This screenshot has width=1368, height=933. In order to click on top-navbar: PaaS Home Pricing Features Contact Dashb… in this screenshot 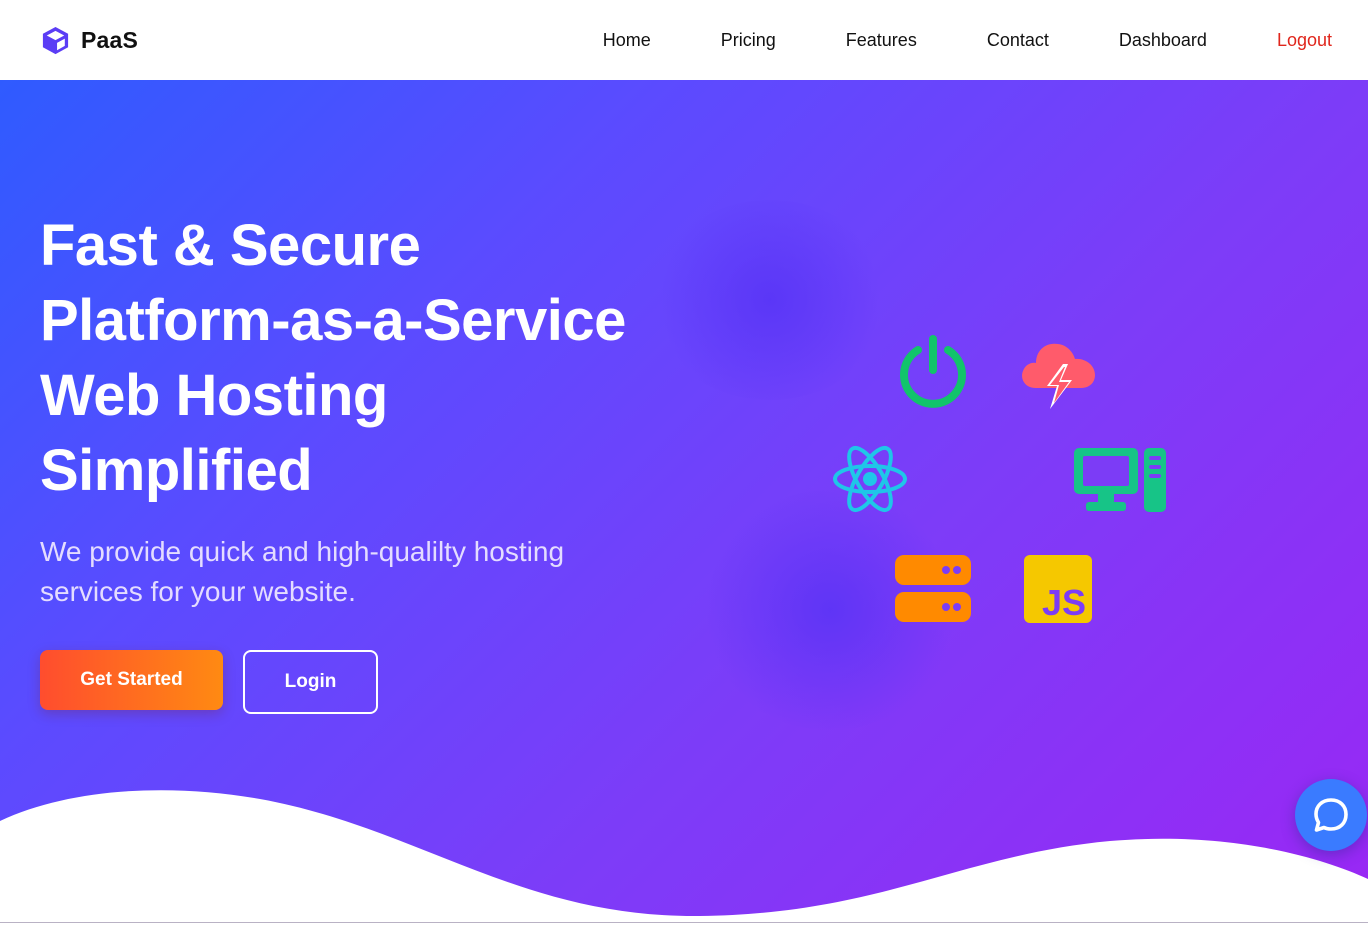, I will do `click(684, 40)`.